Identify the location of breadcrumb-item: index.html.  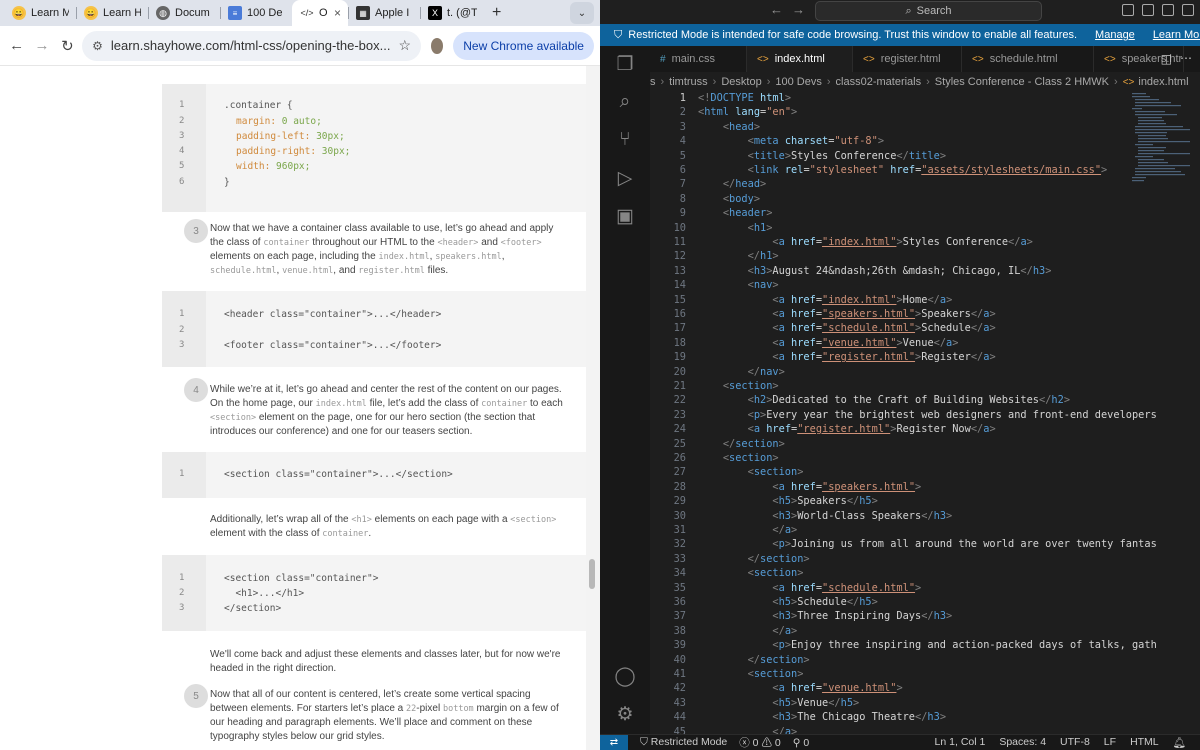
(1163, 82).